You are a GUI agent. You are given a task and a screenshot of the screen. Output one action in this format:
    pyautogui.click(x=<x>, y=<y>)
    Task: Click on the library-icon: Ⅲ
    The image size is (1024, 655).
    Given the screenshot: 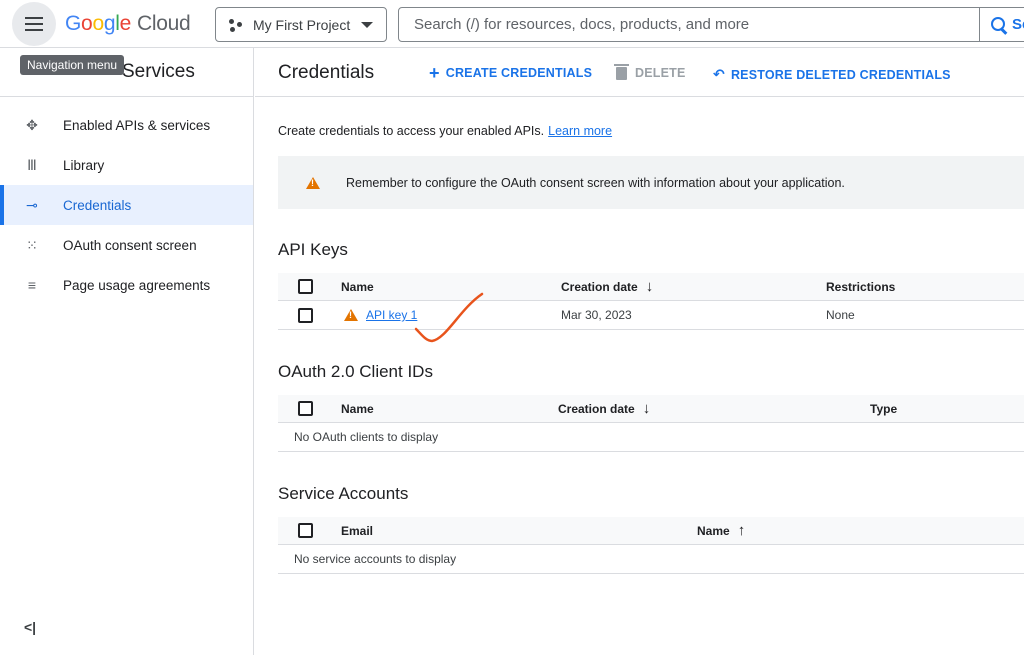 What is the action you would take?
    pyautogui.click(x=32, y=164)
    